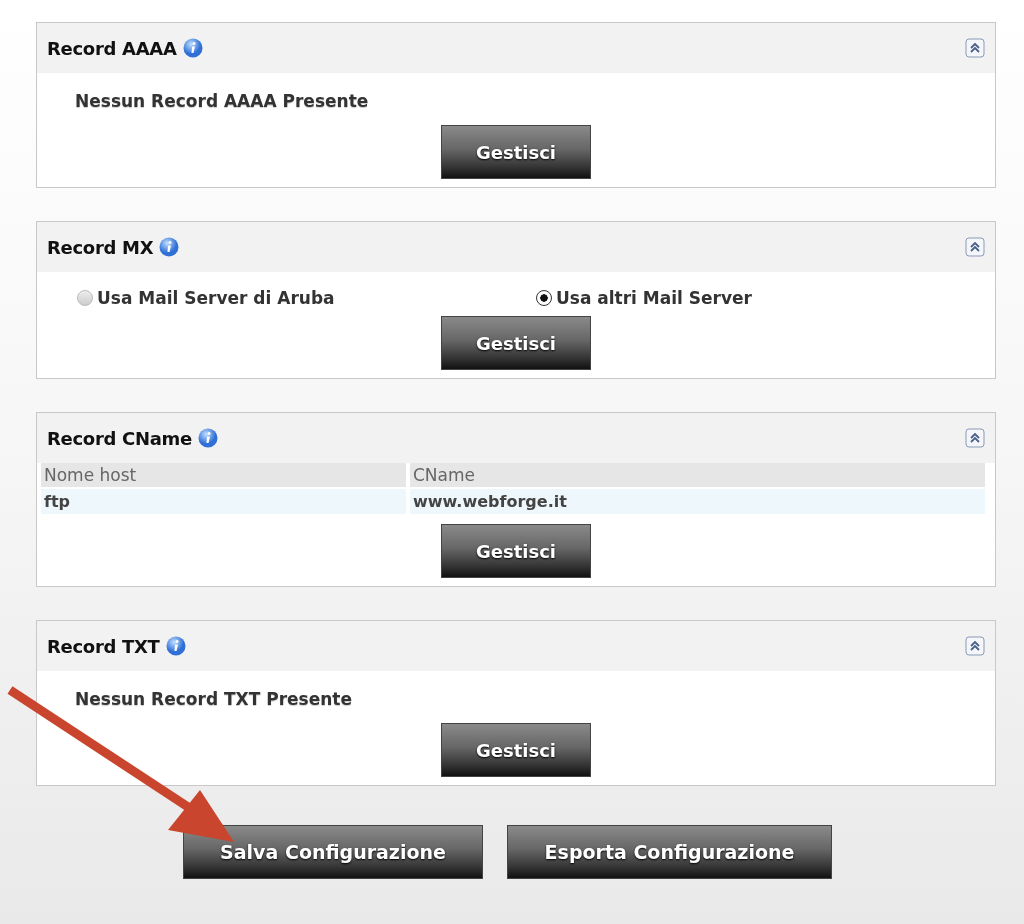  What do you see at coordinates (654, 298) in the screenshot?
I see `radio-label: Usa altri Mail Server` at bounding box center [654, 298].